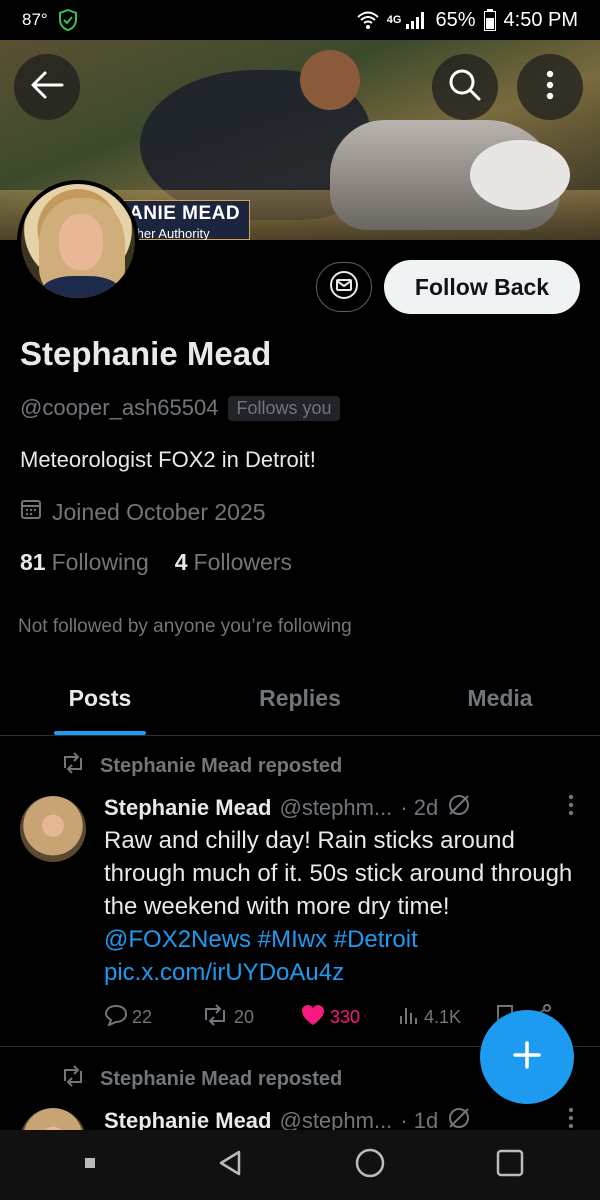 The width and height of the screenshot is (600, 1200). What do you see at coordinates (455, 19) in the screenshot?
I see `battery-percent: 65%` at bounding box center [455, 19].